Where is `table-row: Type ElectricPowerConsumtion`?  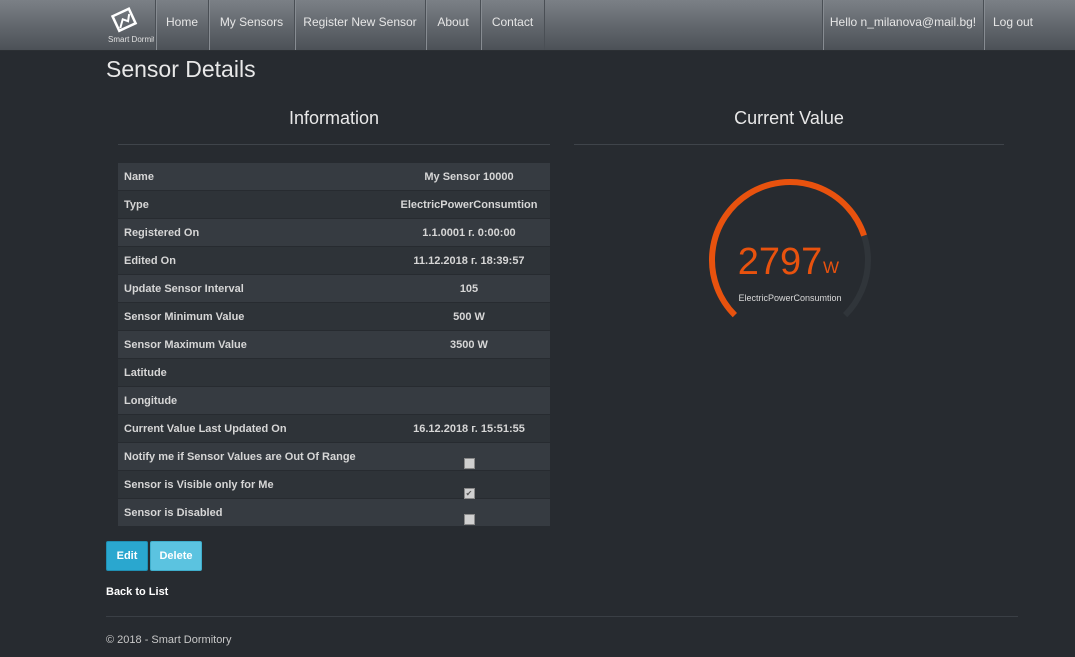 table-row: Type ElectricPowerConsumtion is located at coordinates (334, 204).